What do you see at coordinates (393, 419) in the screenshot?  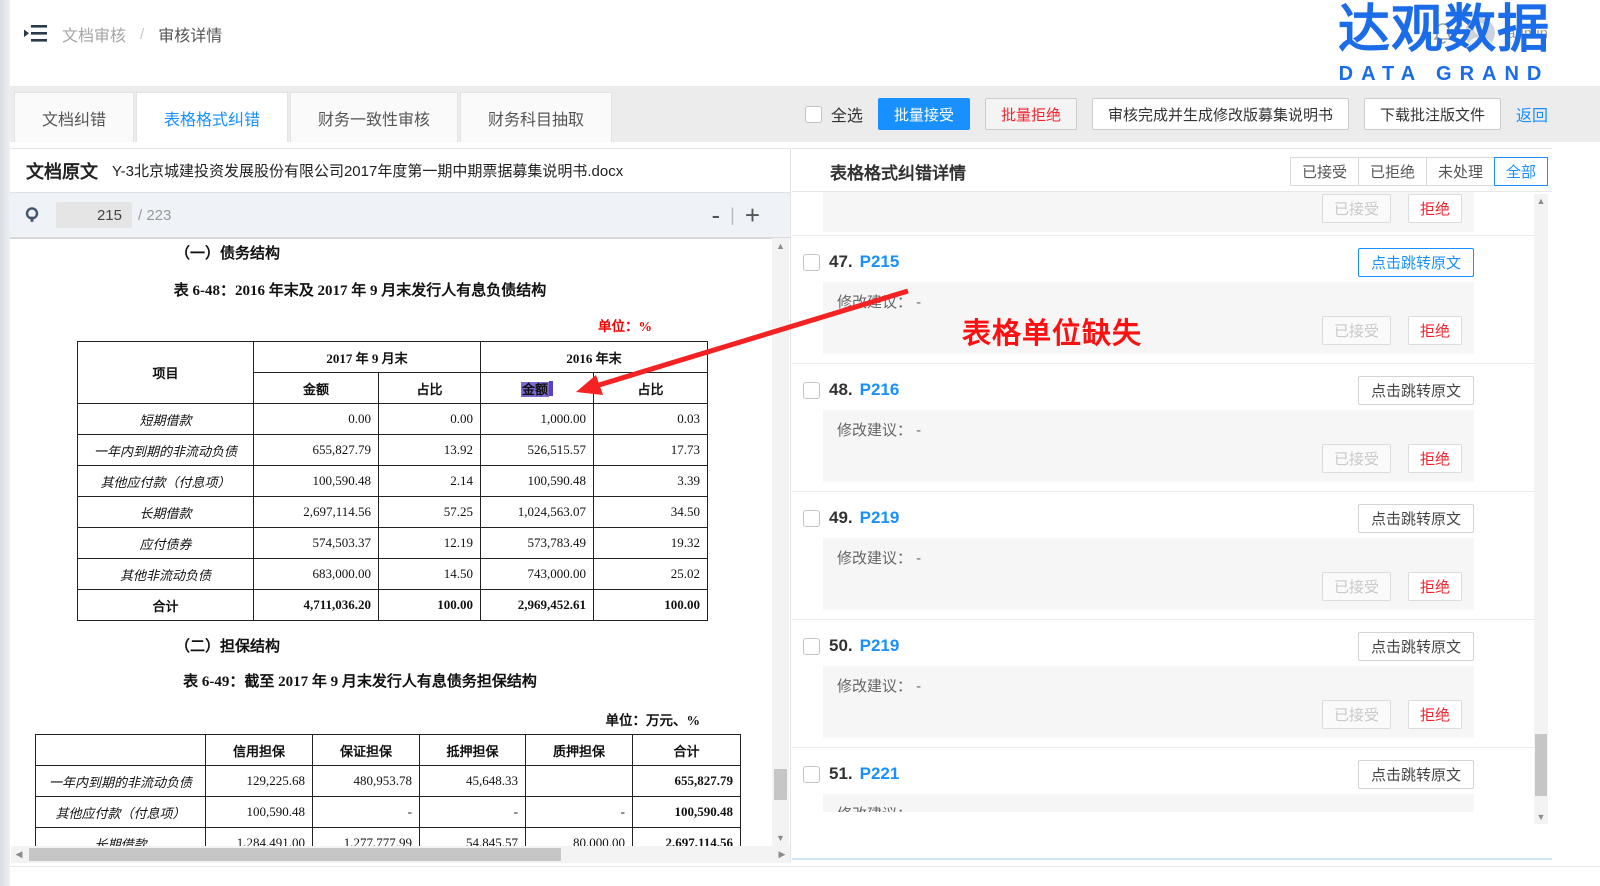 I see `table-row: 短期借款 0.00 0.00 1,000.00 0.03` at bounding box center [393, 419].